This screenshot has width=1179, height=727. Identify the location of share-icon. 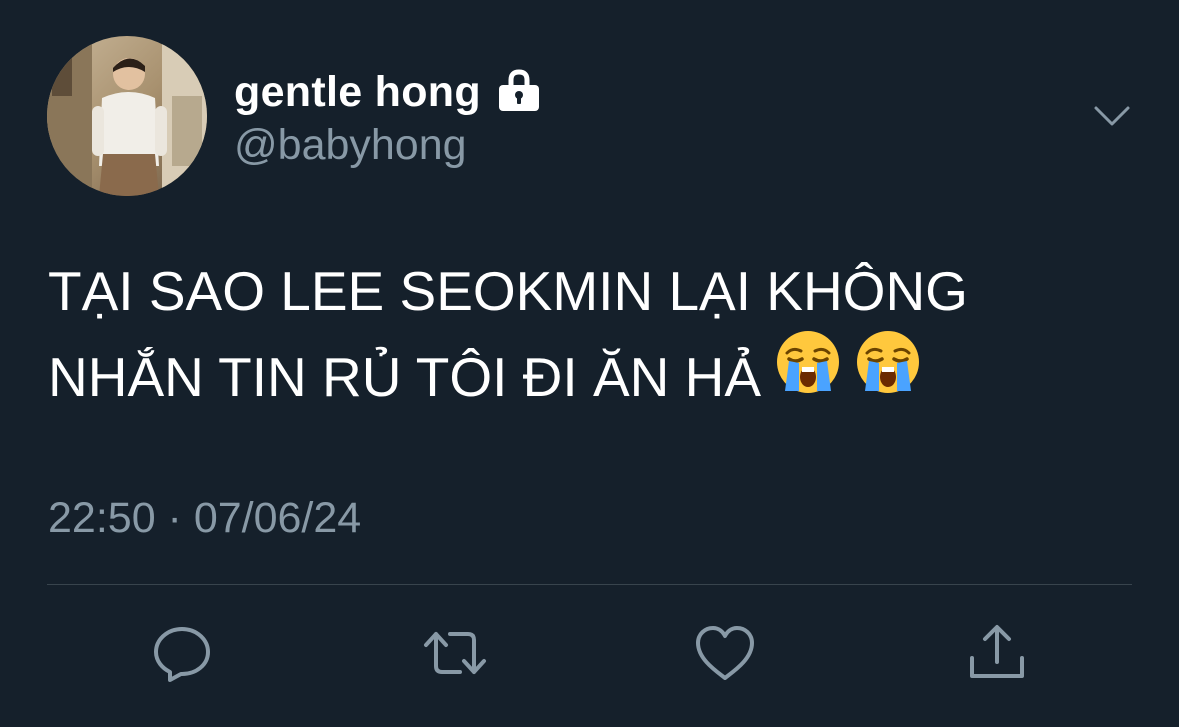
(997, 653).